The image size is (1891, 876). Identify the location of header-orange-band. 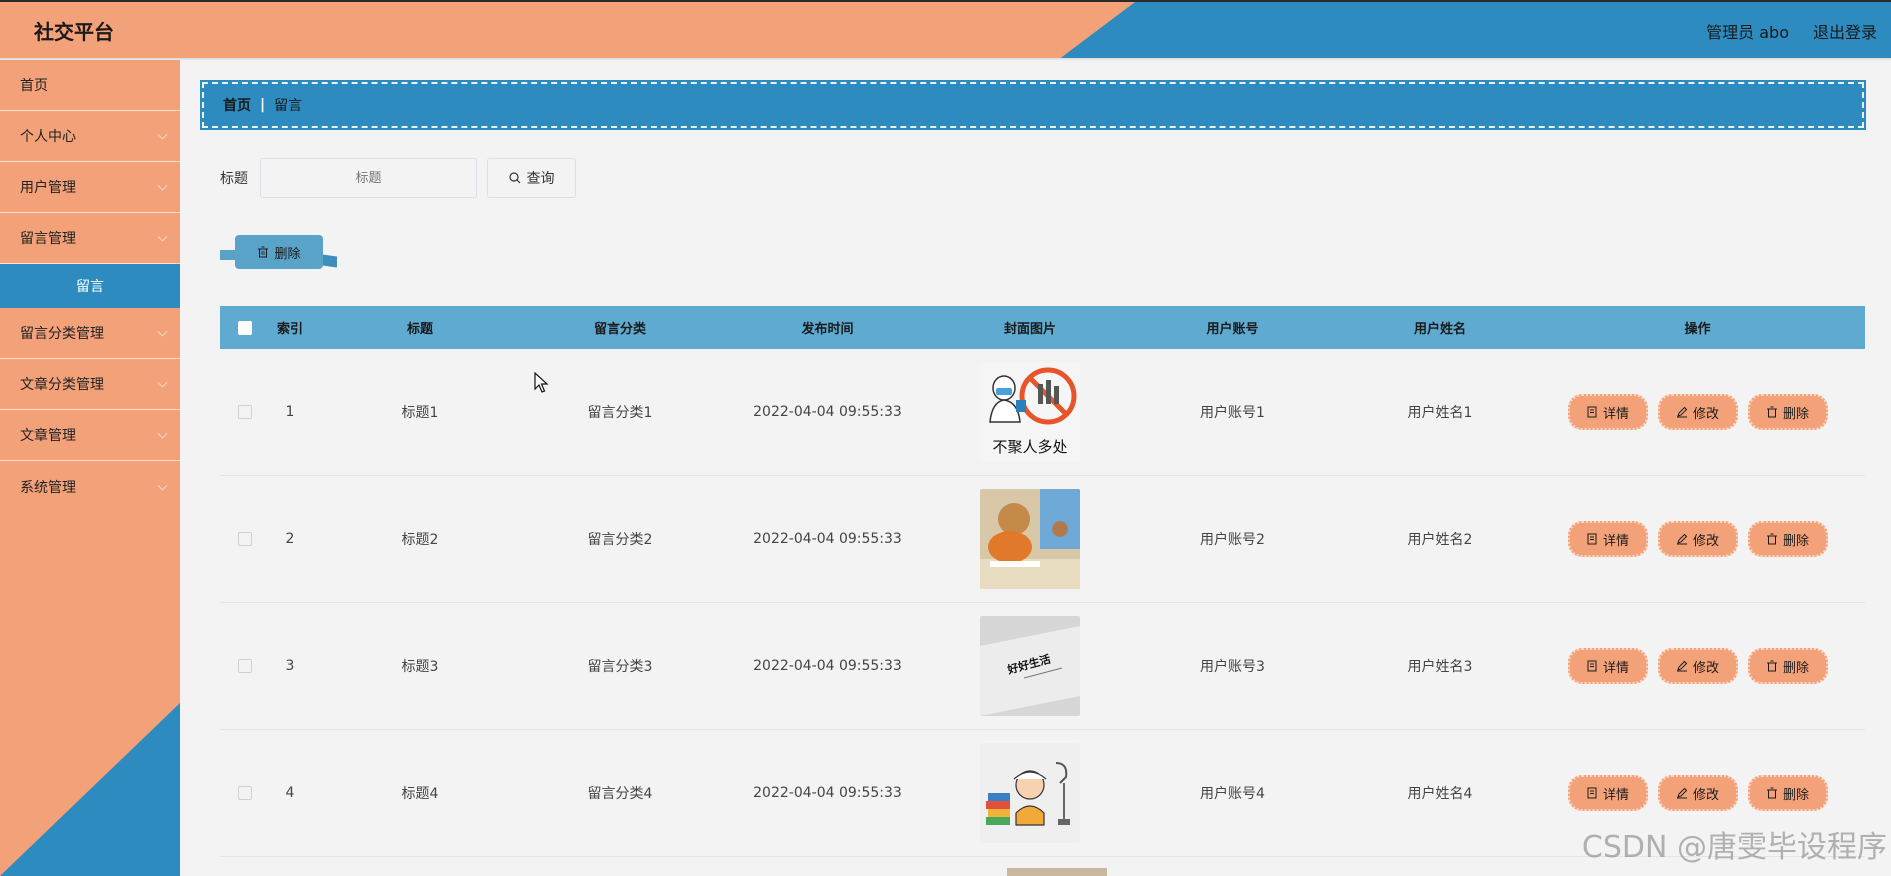
(567, 30).